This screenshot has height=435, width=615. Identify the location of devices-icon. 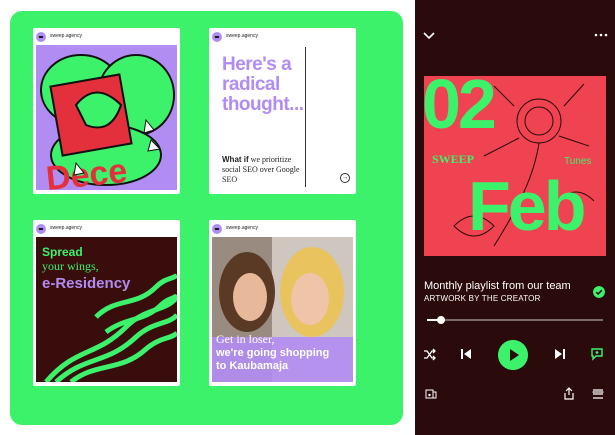
(431, 394).